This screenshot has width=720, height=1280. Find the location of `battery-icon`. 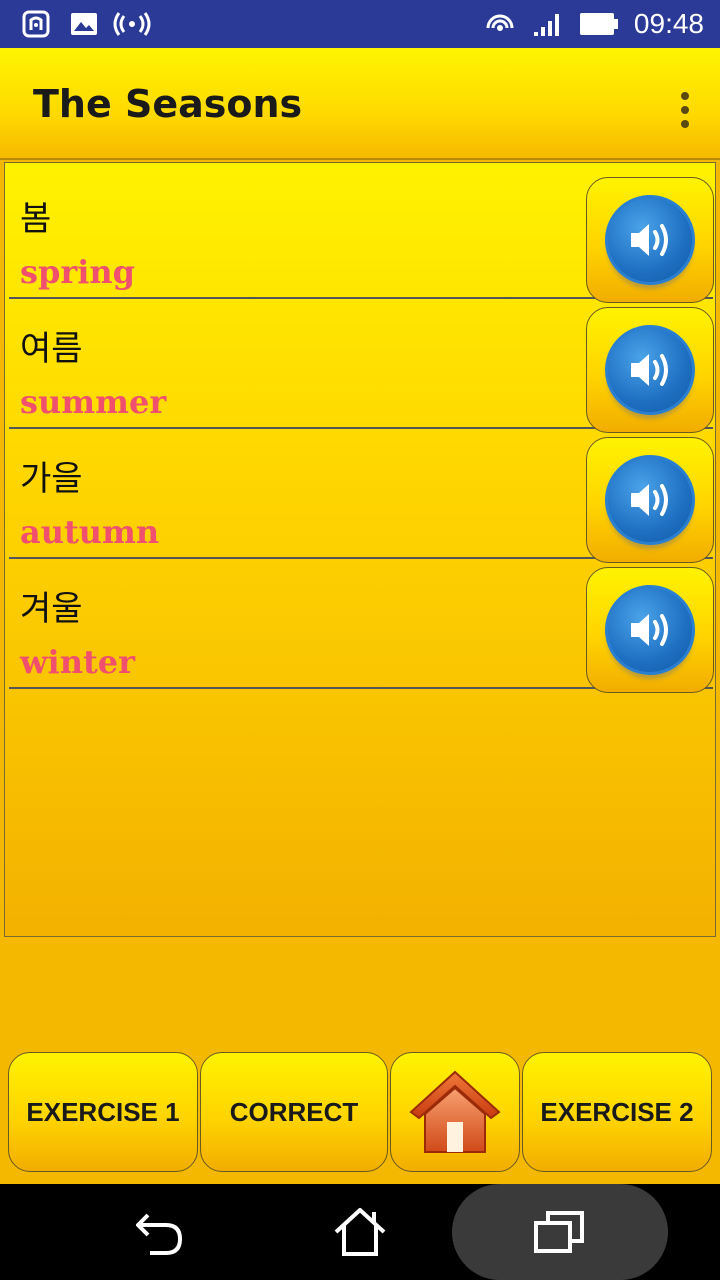

battery-icon is located at coordinates (599, 24).